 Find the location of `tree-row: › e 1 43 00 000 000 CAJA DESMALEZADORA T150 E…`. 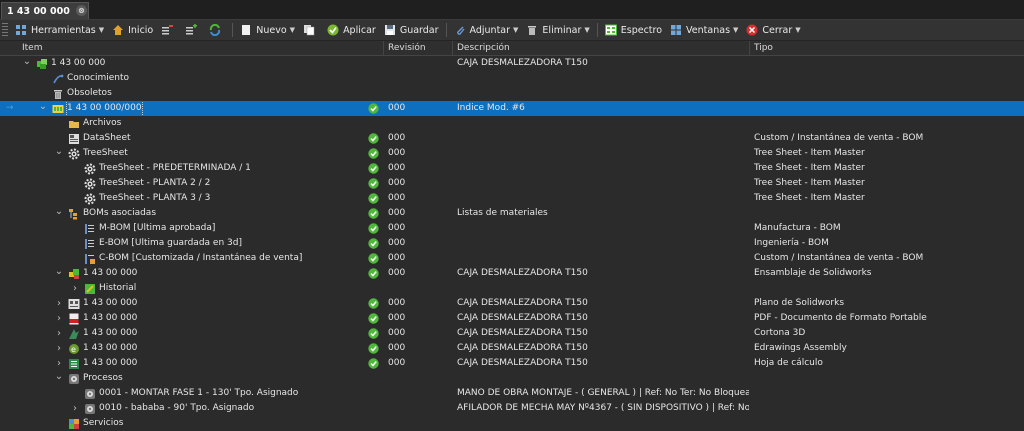

tree-row: › e 1 43 00 000 000 CAJA DESMALEZADORA T150 E… is located at coordinates (512, 348).